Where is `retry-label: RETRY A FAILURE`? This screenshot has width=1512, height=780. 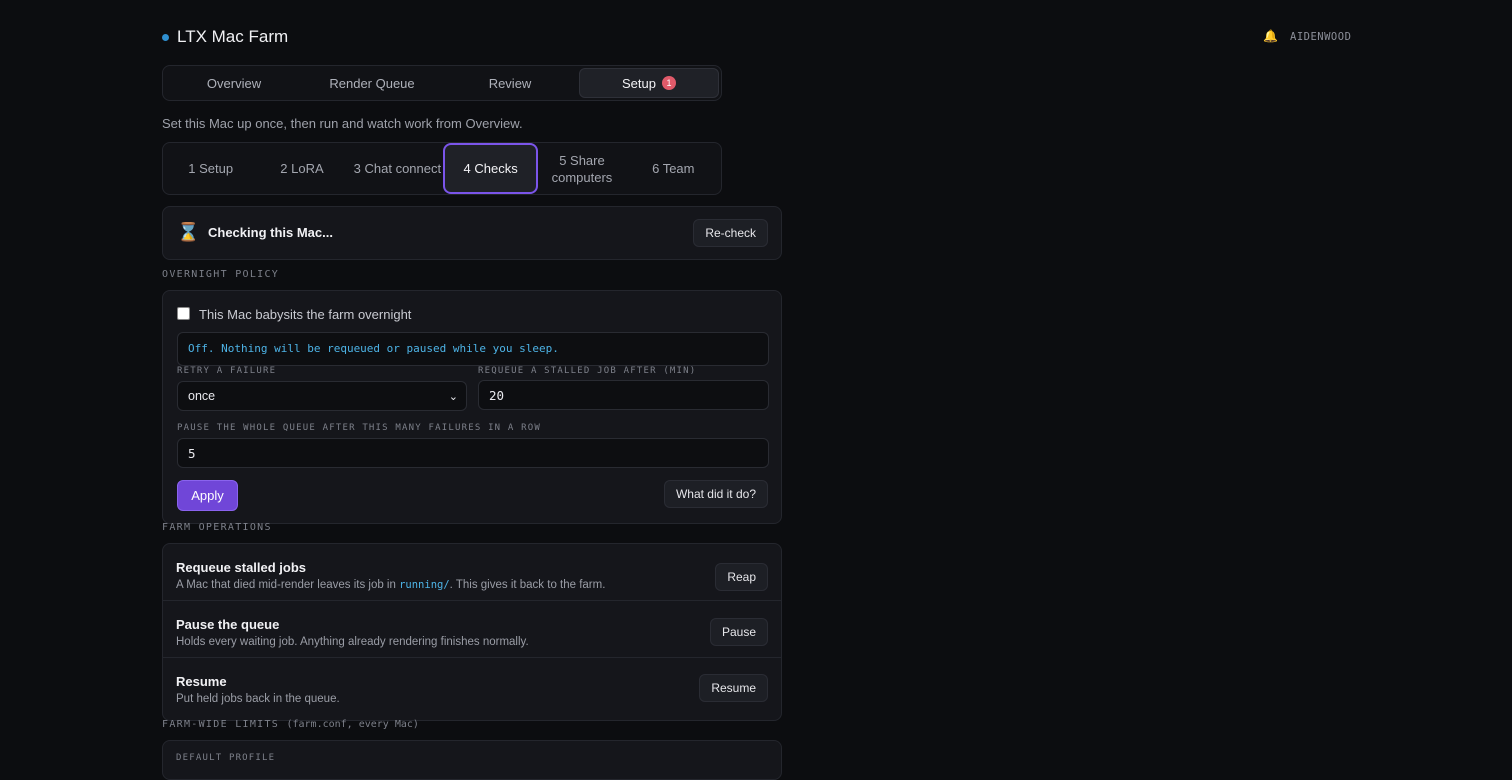
retry-label: RETRY A FAILURE is located at coordinates (227, 371).